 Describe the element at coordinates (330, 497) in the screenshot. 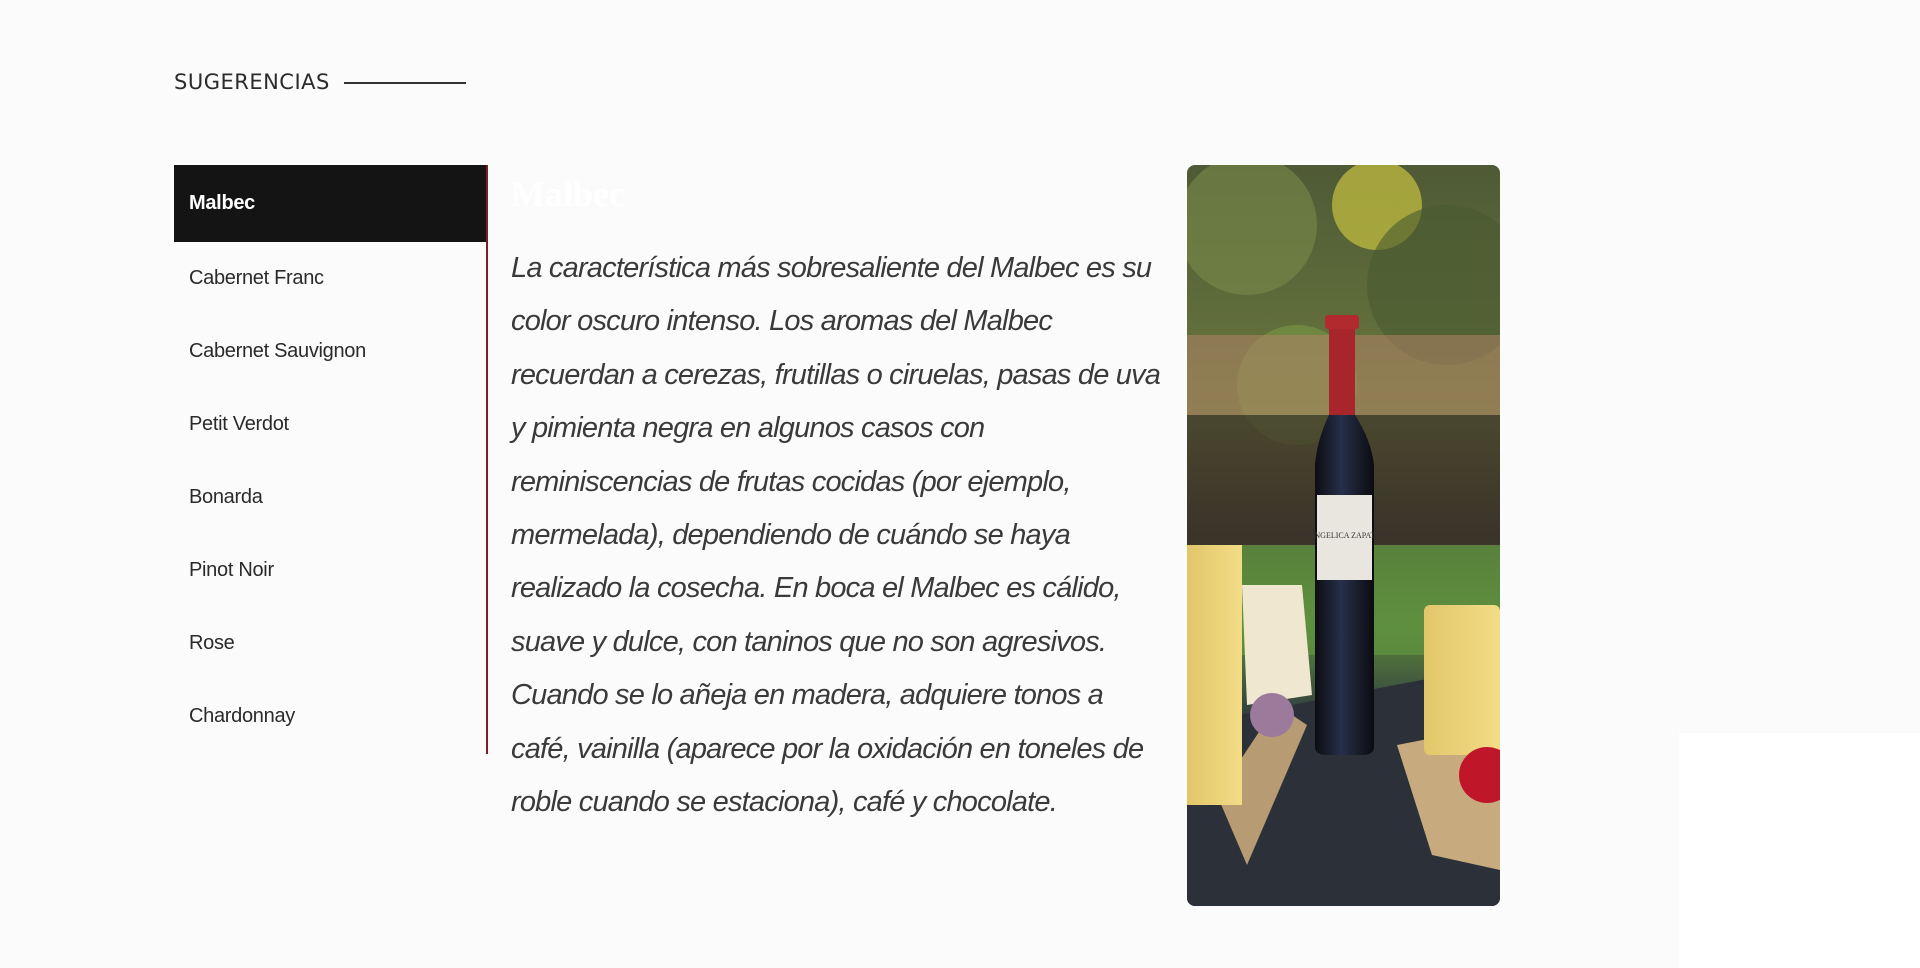

I see `tab-bonarda: Bonarda` at that location.